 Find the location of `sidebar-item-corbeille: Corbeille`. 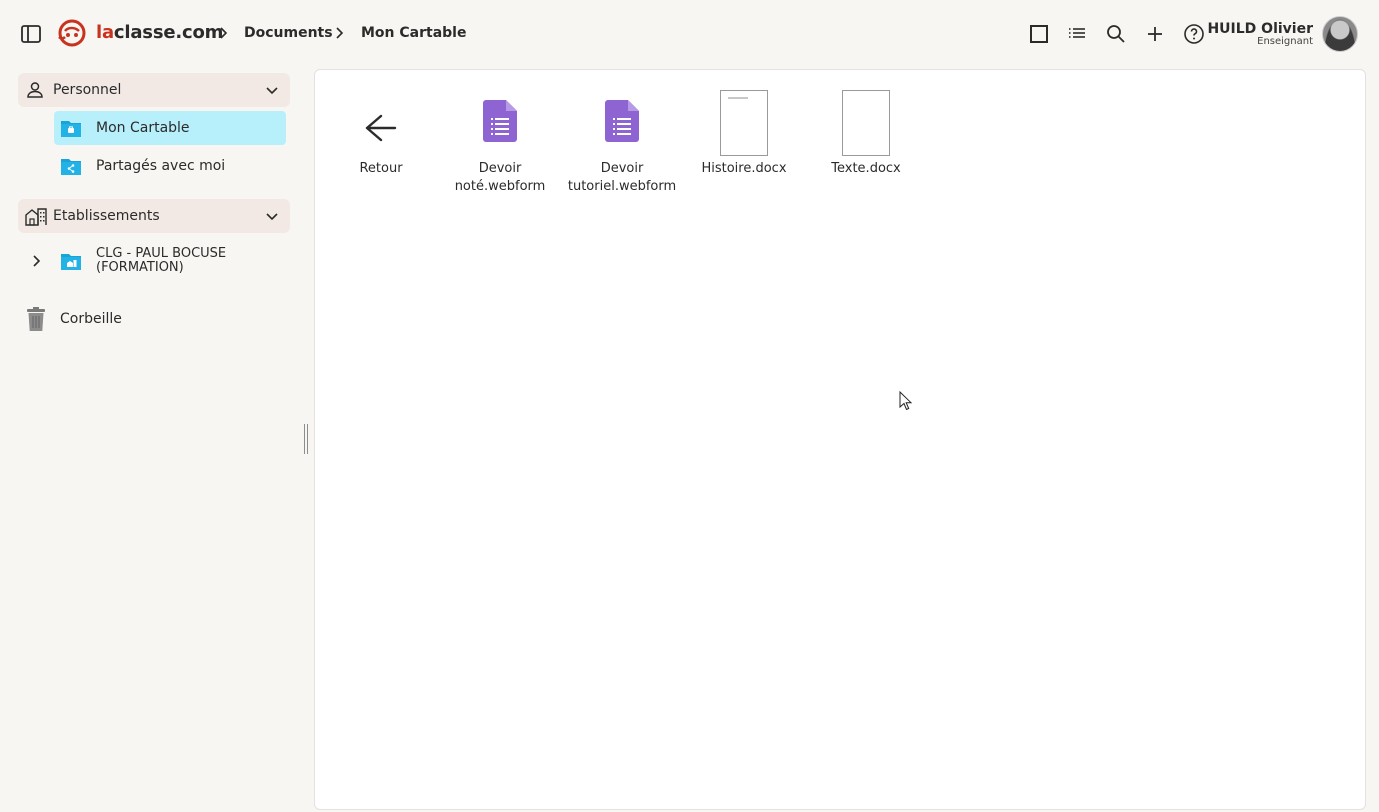

sidebar-item-corbeille: Corbeille is located at coordinates (122, 319).